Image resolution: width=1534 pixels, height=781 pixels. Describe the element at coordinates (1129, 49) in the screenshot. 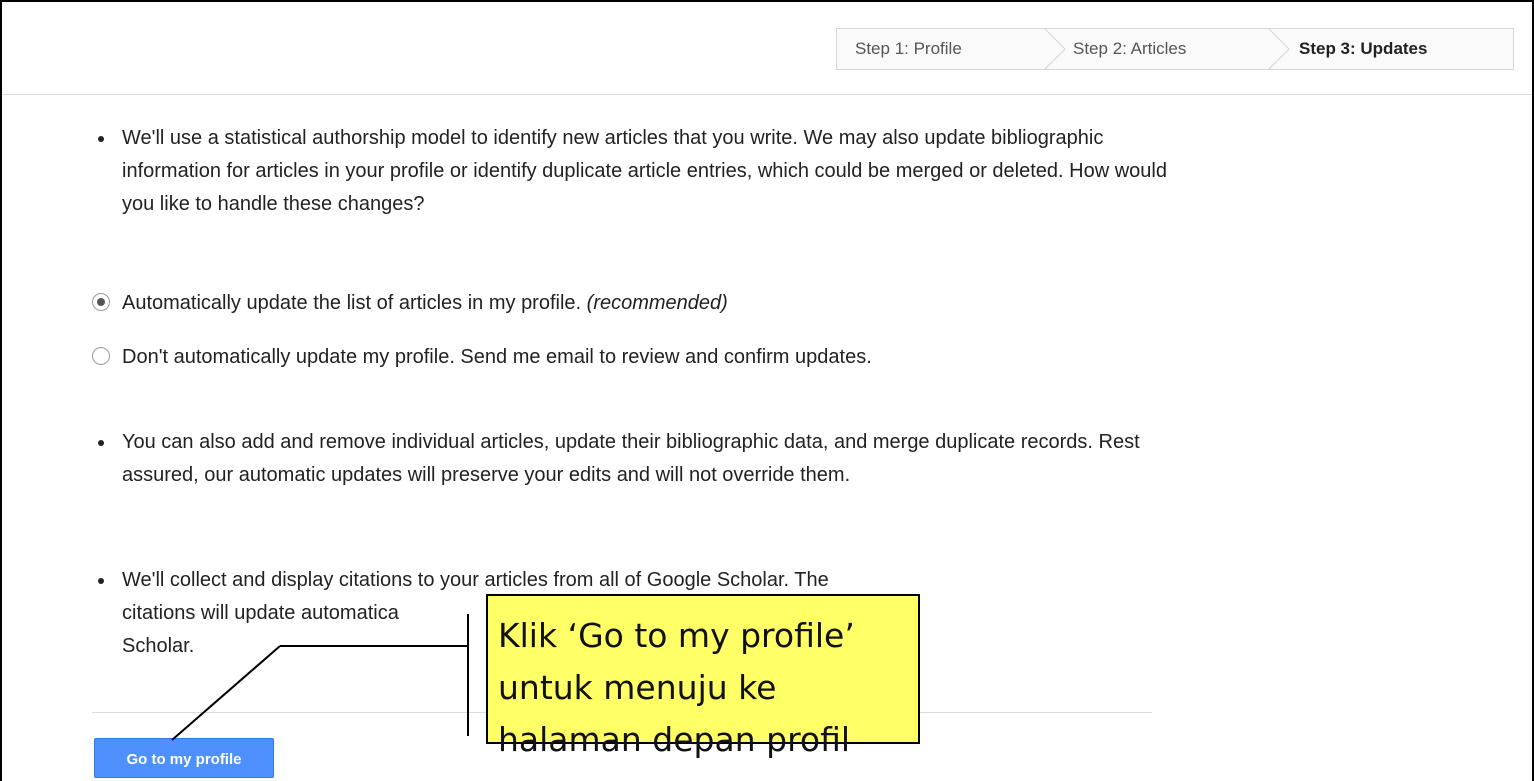

I see `step-2-articles: Step 2: Articles` at that location.